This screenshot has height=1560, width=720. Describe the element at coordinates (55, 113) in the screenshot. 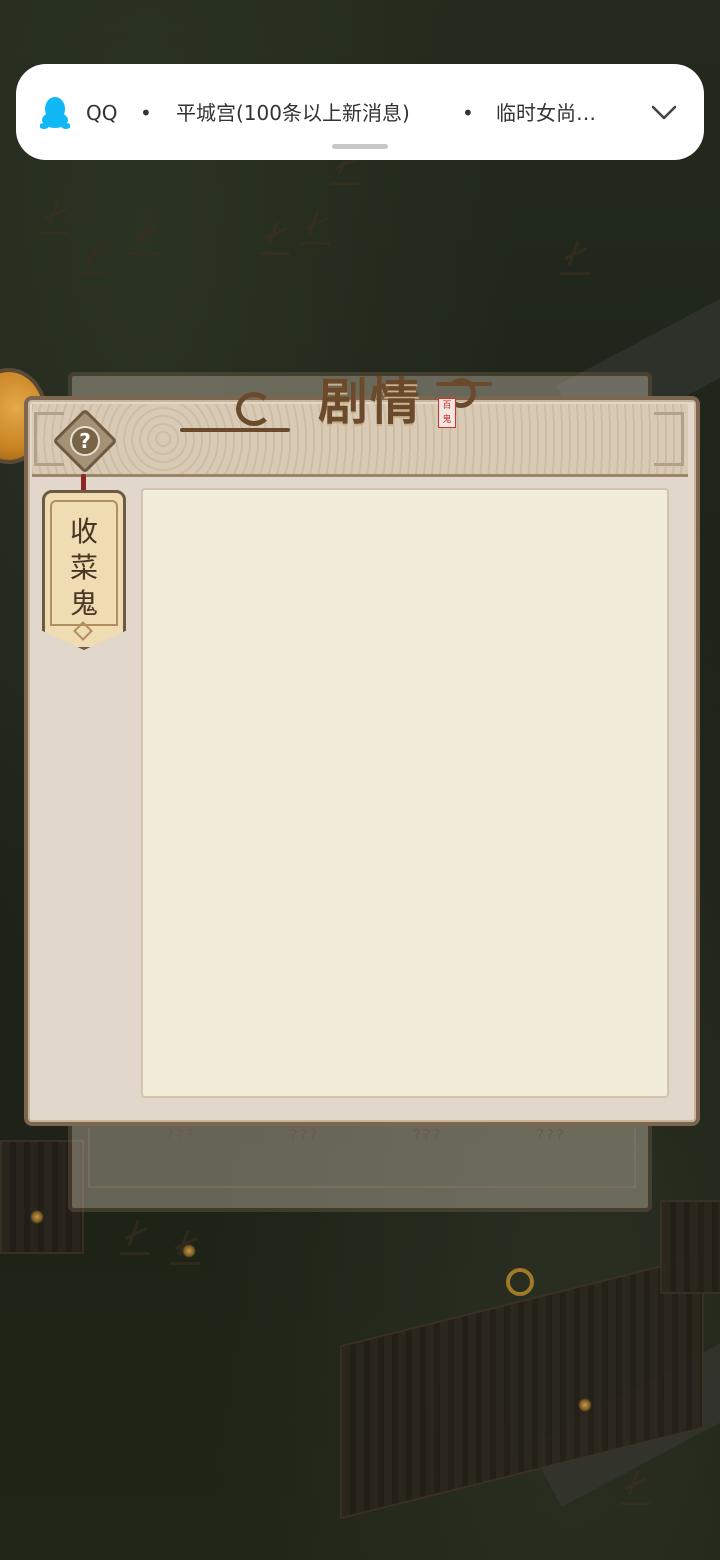

I see `qq-penguin-icon` at that location.